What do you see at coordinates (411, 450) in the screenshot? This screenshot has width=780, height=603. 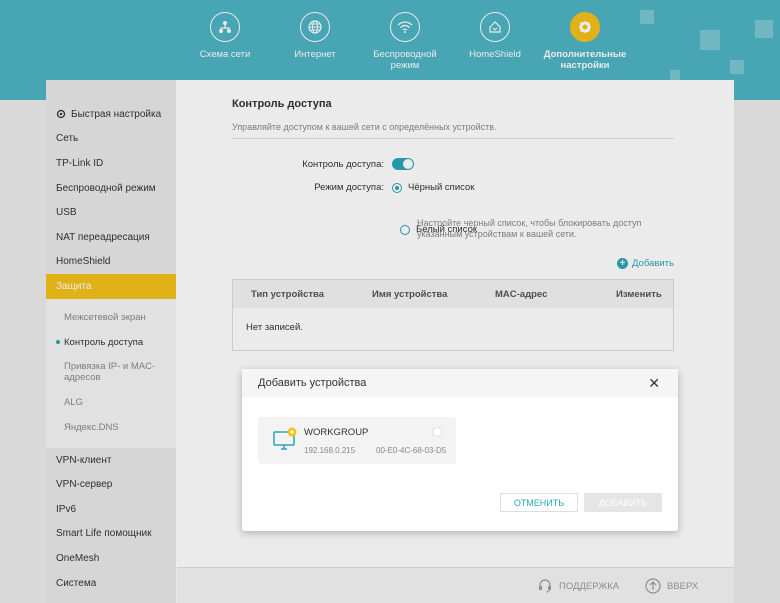 I see `device-mac: 00-E0-4C-68-03-D5` at bounding box center [411, 450].